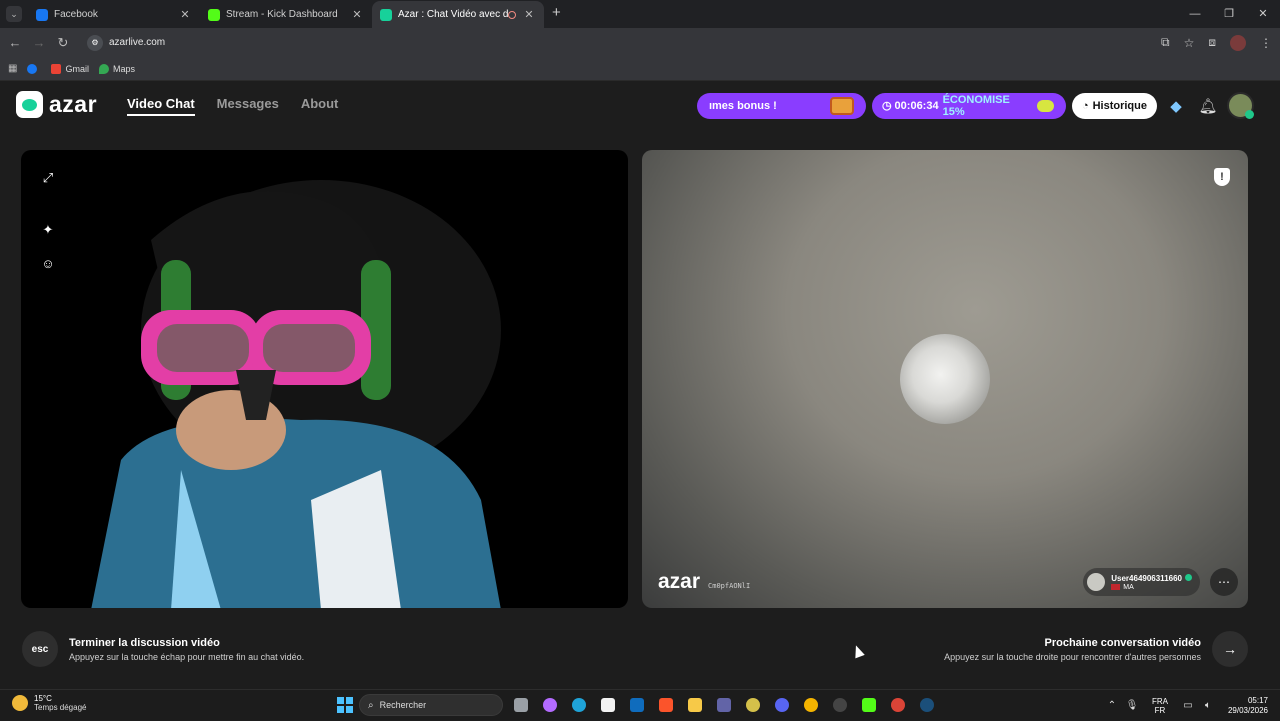  Describe the element at coordinates (103, 68) in the screenshot. I see `maps-icon` at that location.